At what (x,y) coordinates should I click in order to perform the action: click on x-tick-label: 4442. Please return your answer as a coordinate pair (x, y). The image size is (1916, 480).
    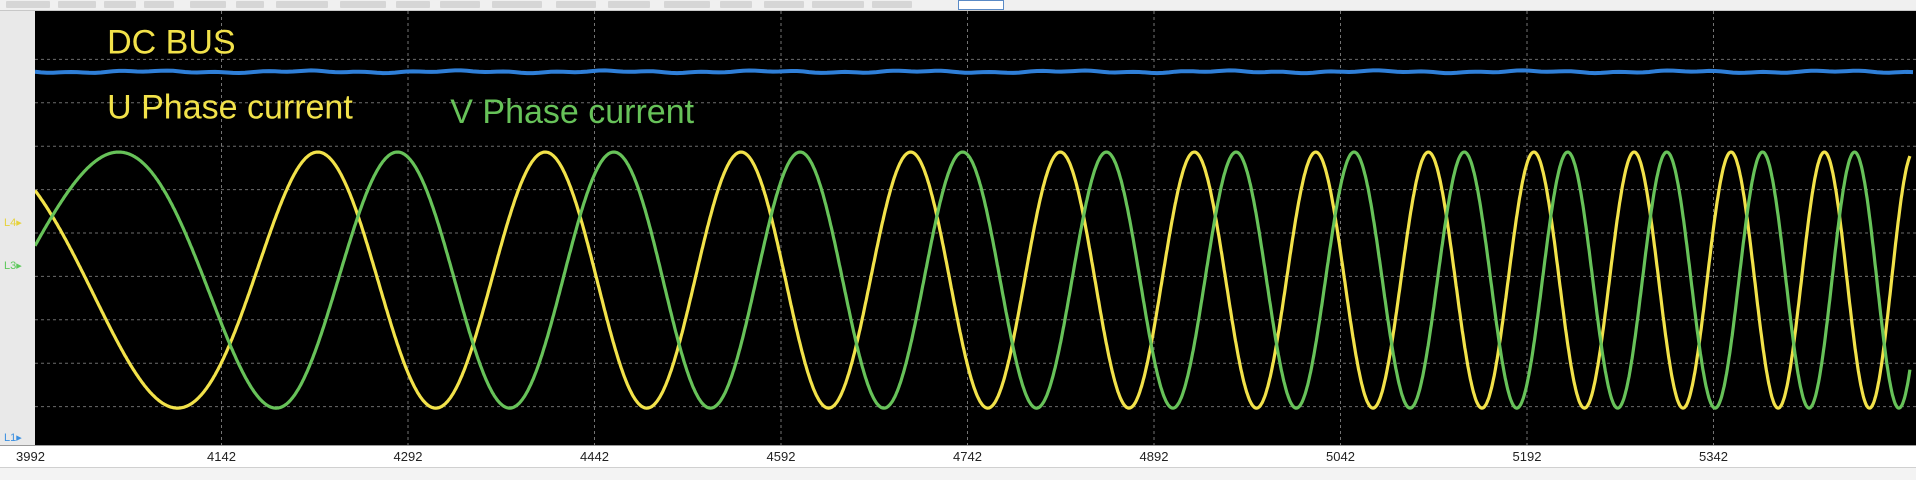
    Looking at the image, I should click on (594, 456).